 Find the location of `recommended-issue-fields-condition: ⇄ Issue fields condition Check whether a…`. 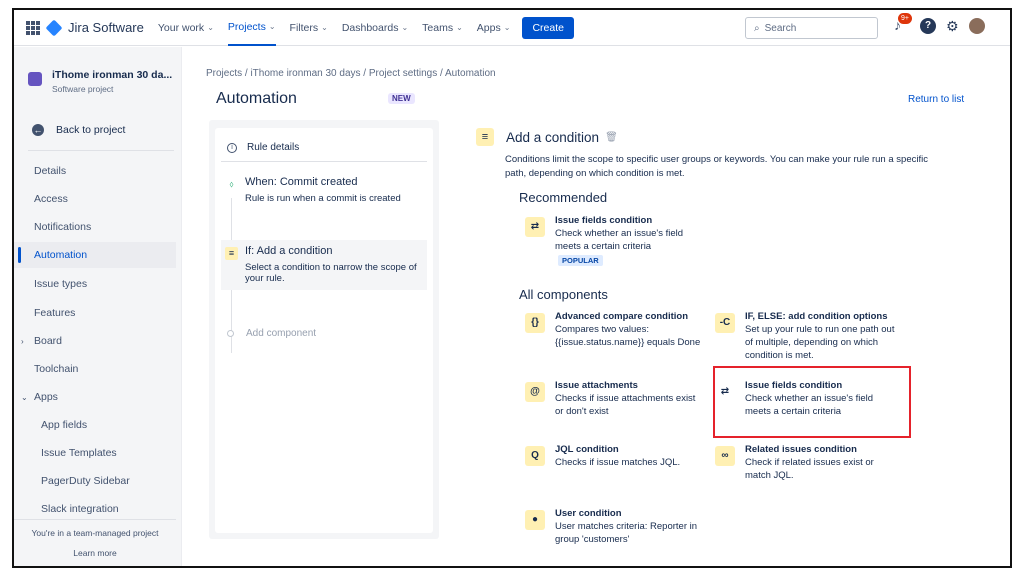

recommended-issue-fields-condition: ⇄ Issue fields condition Check whether a… is located at coordinates (615, 240).